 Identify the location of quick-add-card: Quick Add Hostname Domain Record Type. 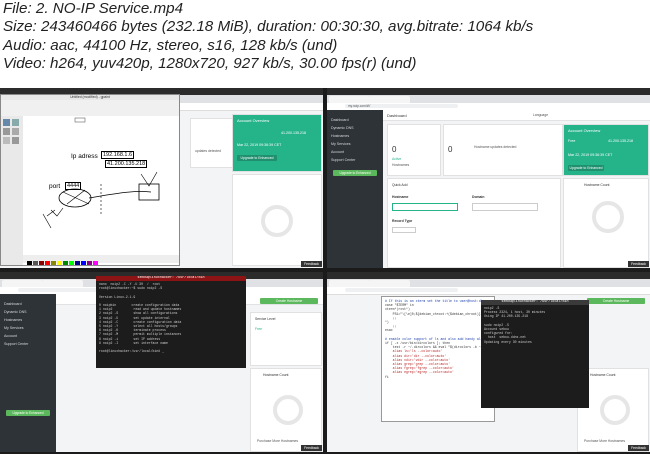
(474, 223).